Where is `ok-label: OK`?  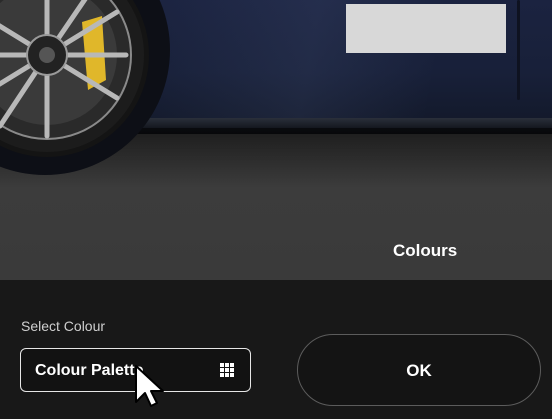
ok-label: OK is located at coordinates (419, 370).